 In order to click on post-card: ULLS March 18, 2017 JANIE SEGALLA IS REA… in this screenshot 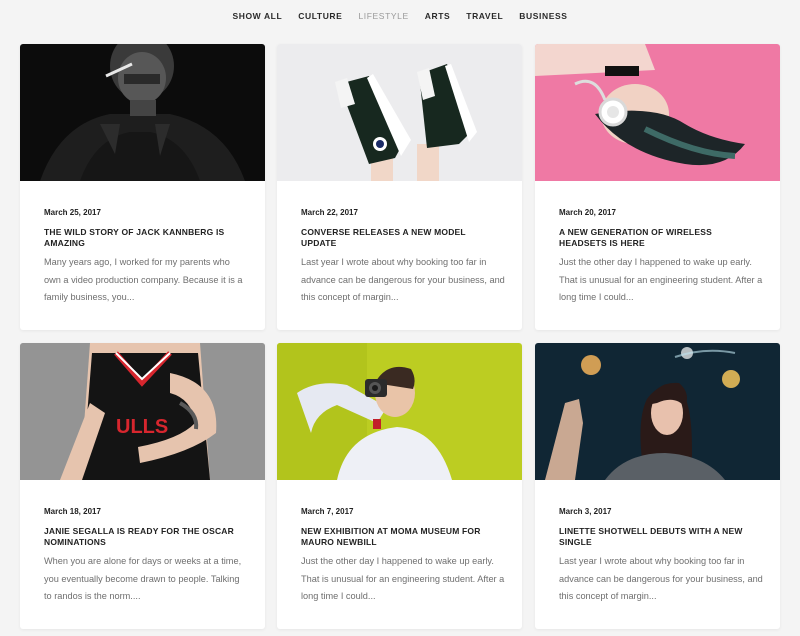, I will do `click(142, 486)`.